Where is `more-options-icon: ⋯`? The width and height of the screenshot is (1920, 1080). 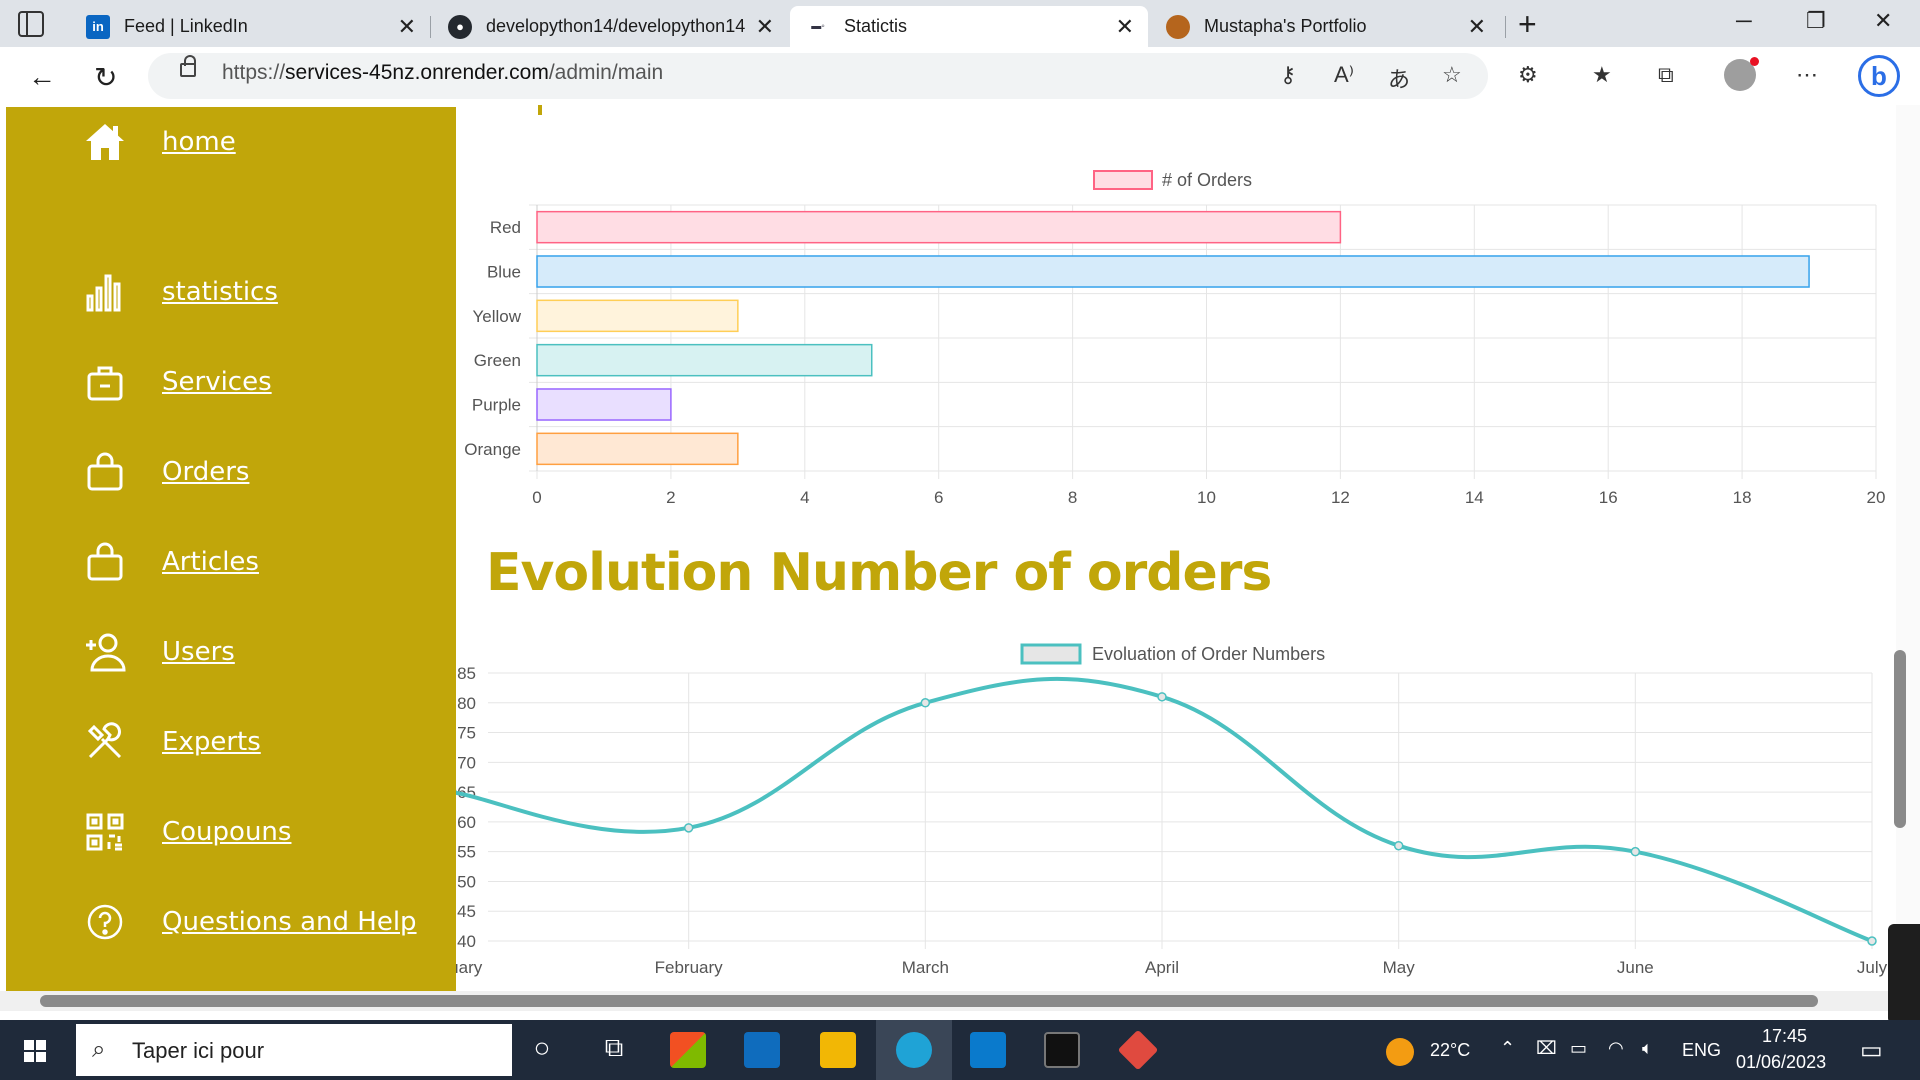 more-options-icon: ⋯ is located at coordinates (1807, 75).